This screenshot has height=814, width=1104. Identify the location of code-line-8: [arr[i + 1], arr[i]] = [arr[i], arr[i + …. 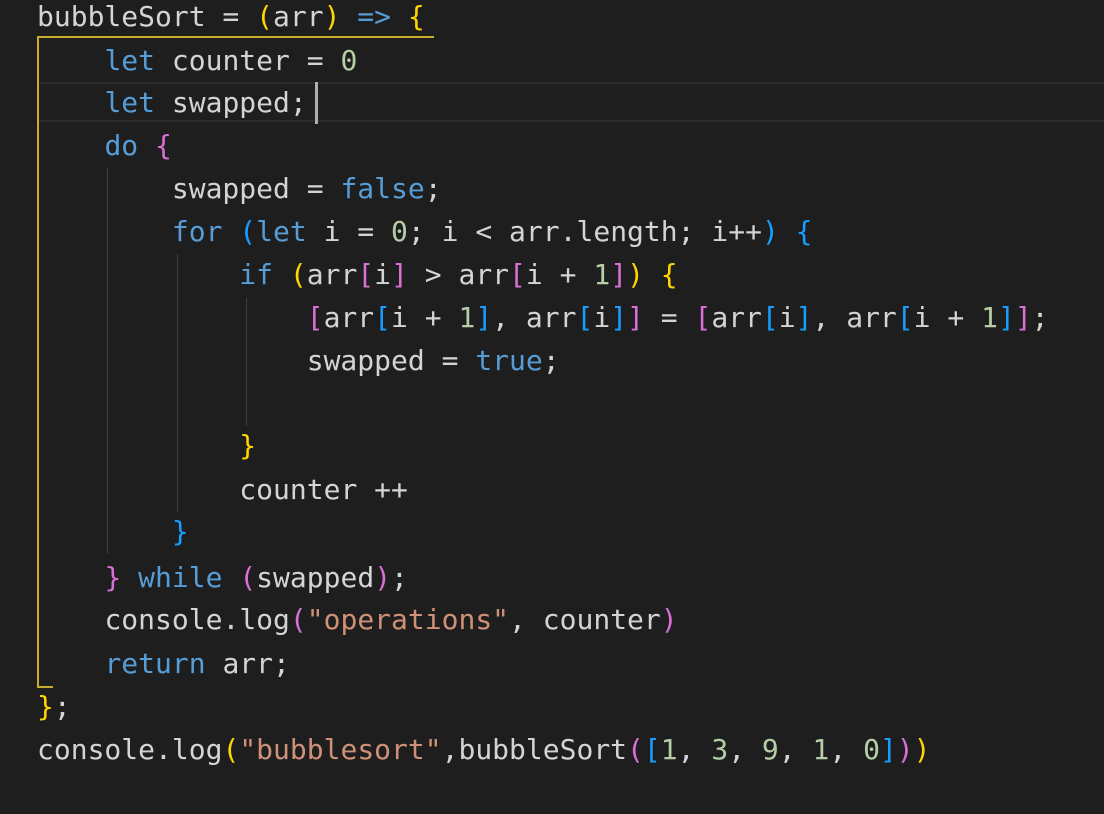
(543, 317).